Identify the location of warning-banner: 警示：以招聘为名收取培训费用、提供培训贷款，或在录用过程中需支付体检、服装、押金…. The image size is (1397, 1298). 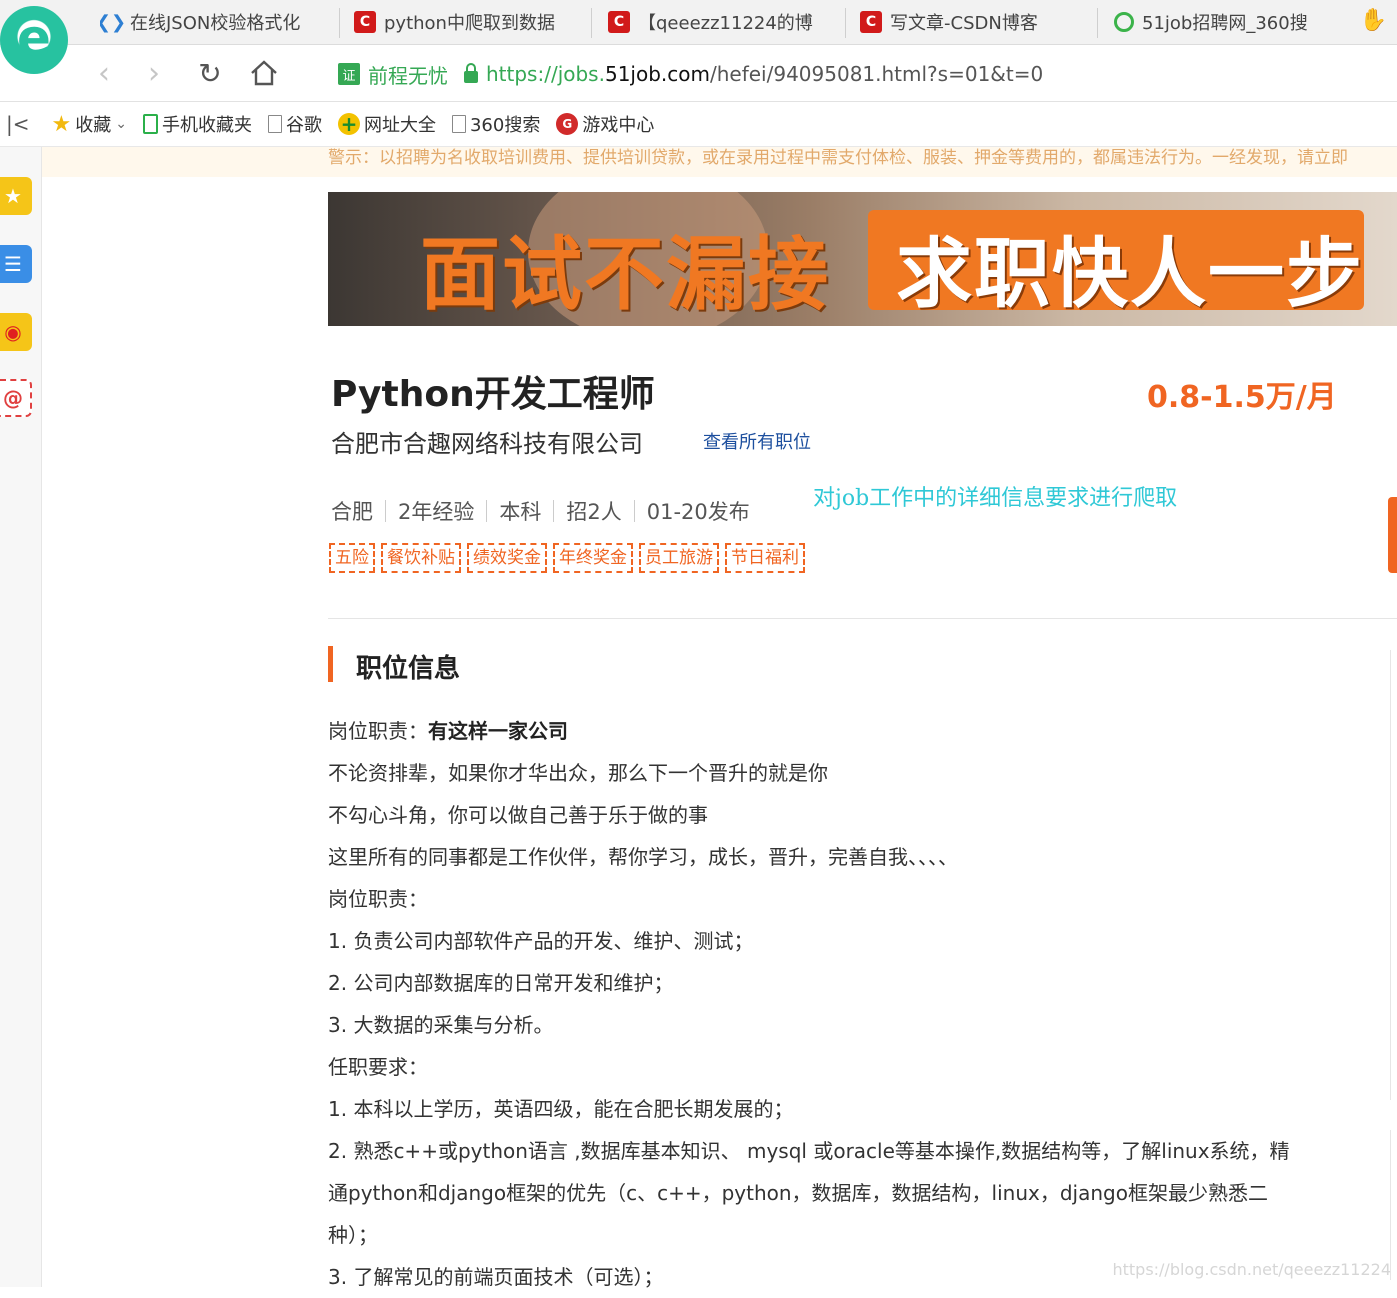
(719, 162).